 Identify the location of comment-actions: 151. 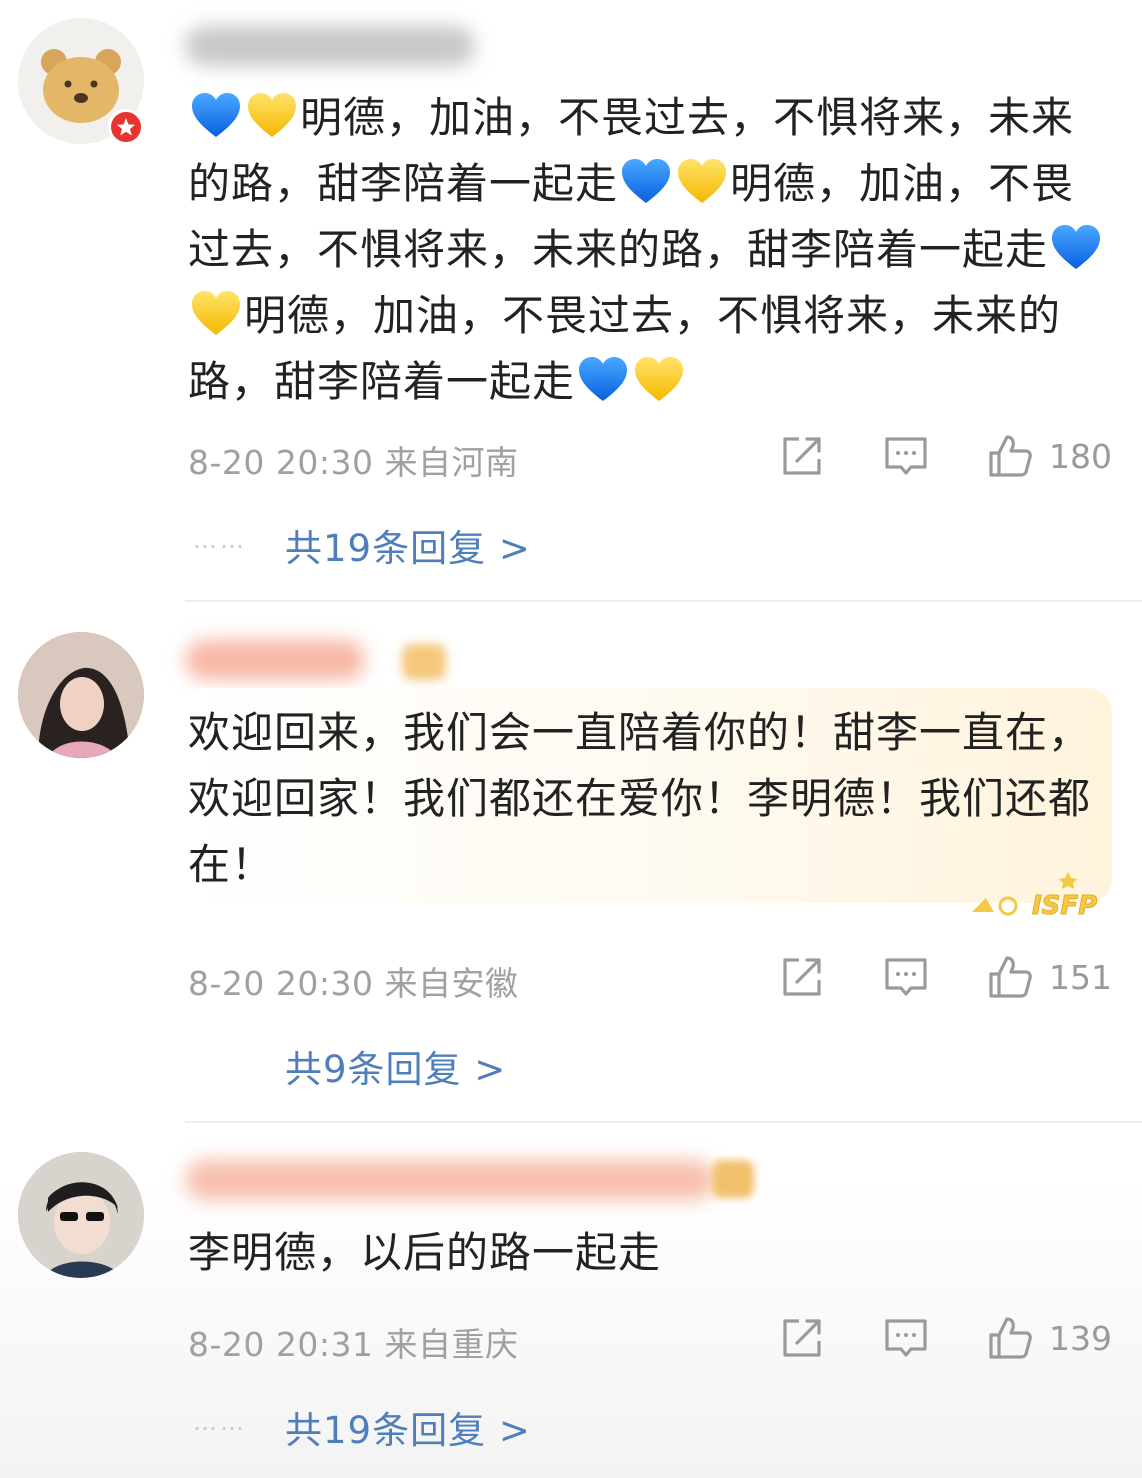
(916, 977).